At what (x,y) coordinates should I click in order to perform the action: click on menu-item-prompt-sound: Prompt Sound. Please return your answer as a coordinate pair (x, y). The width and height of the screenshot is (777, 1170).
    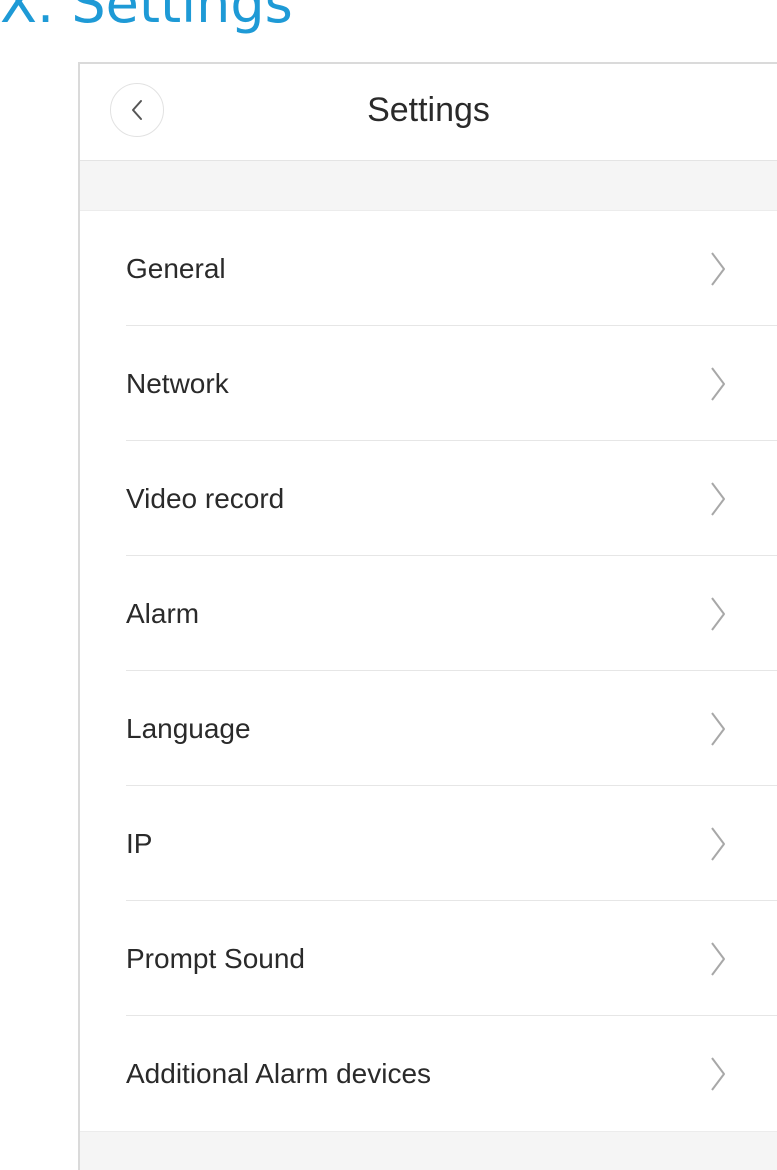
    Looking at the image, I should click on (428, 958).